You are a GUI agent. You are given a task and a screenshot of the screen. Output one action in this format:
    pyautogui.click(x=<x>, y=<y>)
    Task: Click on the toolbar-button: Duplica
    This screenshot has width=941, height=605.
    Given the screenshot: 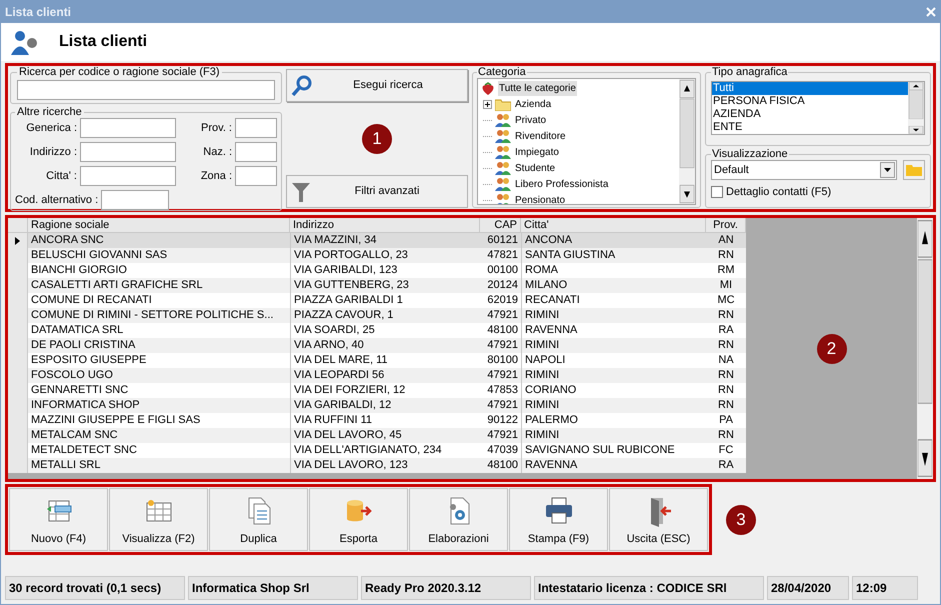 What is the action you would take?
    pyautogui.click(x=258, y=519)
    